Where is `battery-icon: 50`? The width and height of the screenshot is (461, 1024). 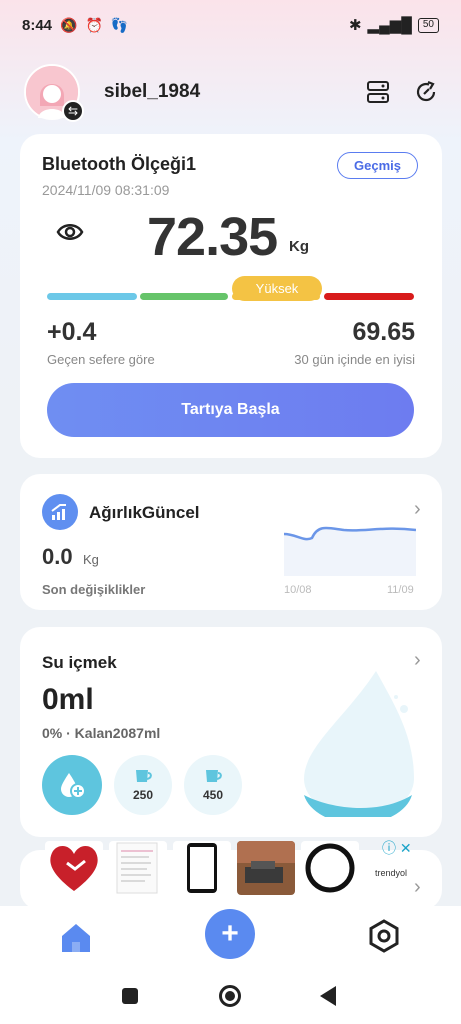 battery-icon: 50 is located at coordinates (428, 25).